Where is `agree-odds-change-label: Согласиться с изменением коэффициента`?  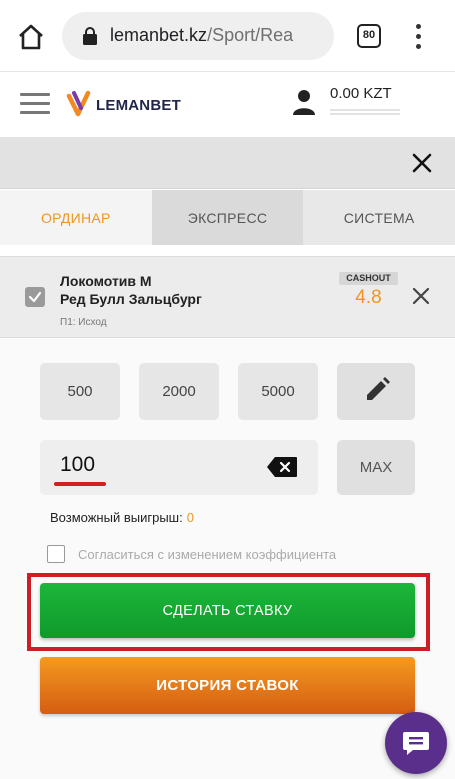 agree-odds-change-label: Согласиться с изменением коэффициента is located at coordinates (207, 554).